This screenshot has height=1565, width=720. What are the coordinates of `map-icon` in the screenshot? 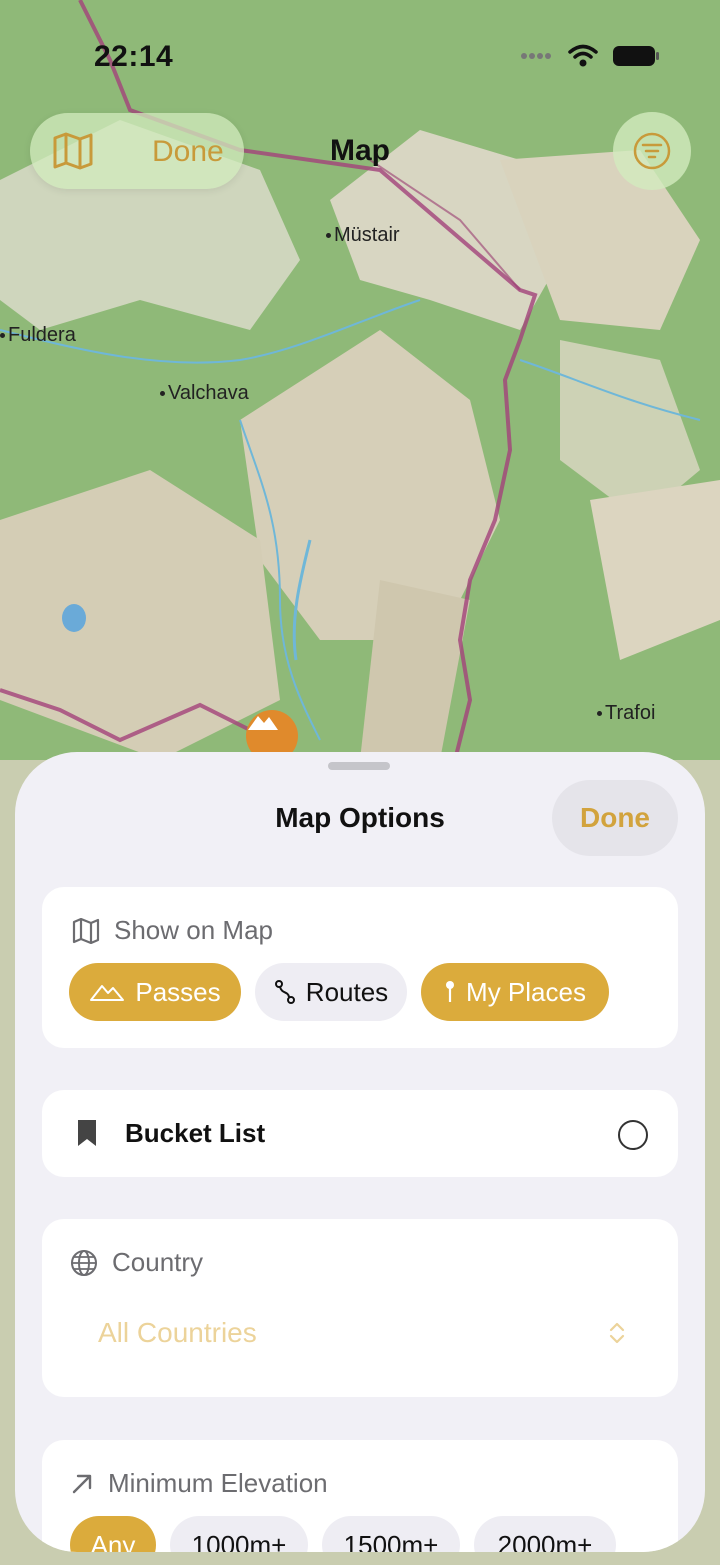 It's located at (86, 930).